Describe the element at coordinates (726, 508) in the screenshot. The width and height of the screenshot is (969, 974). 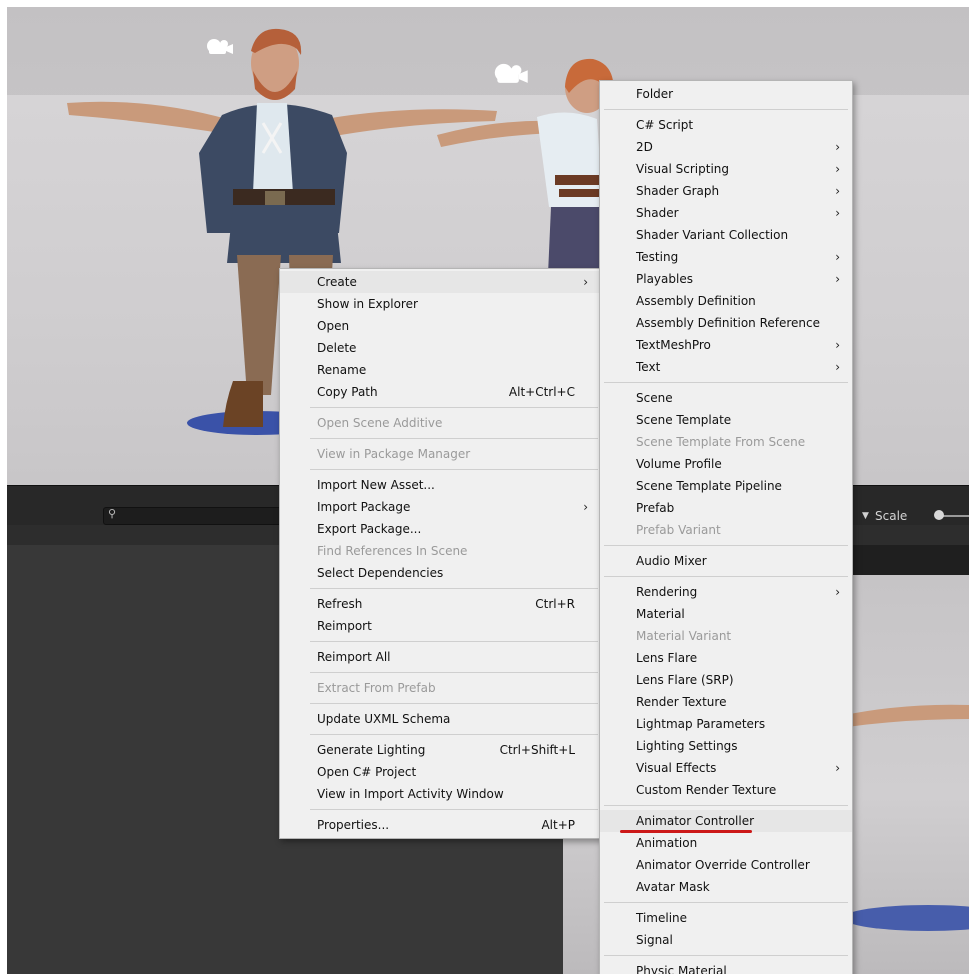
I see `menu-item-prefab: Prefab` at that location.